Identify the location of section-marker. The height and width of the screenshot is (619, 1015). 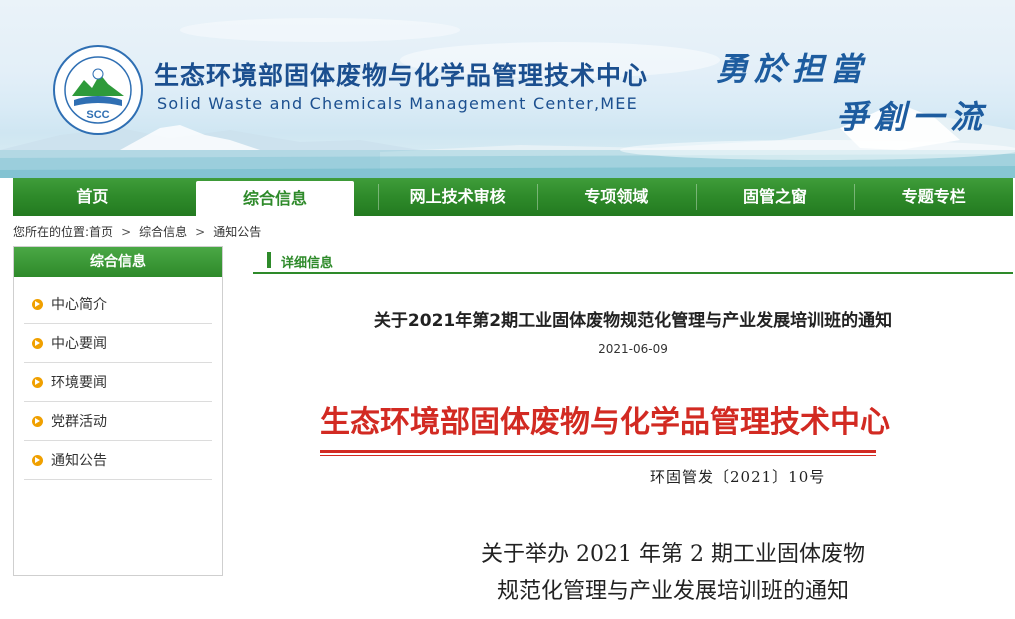
(269, 260).